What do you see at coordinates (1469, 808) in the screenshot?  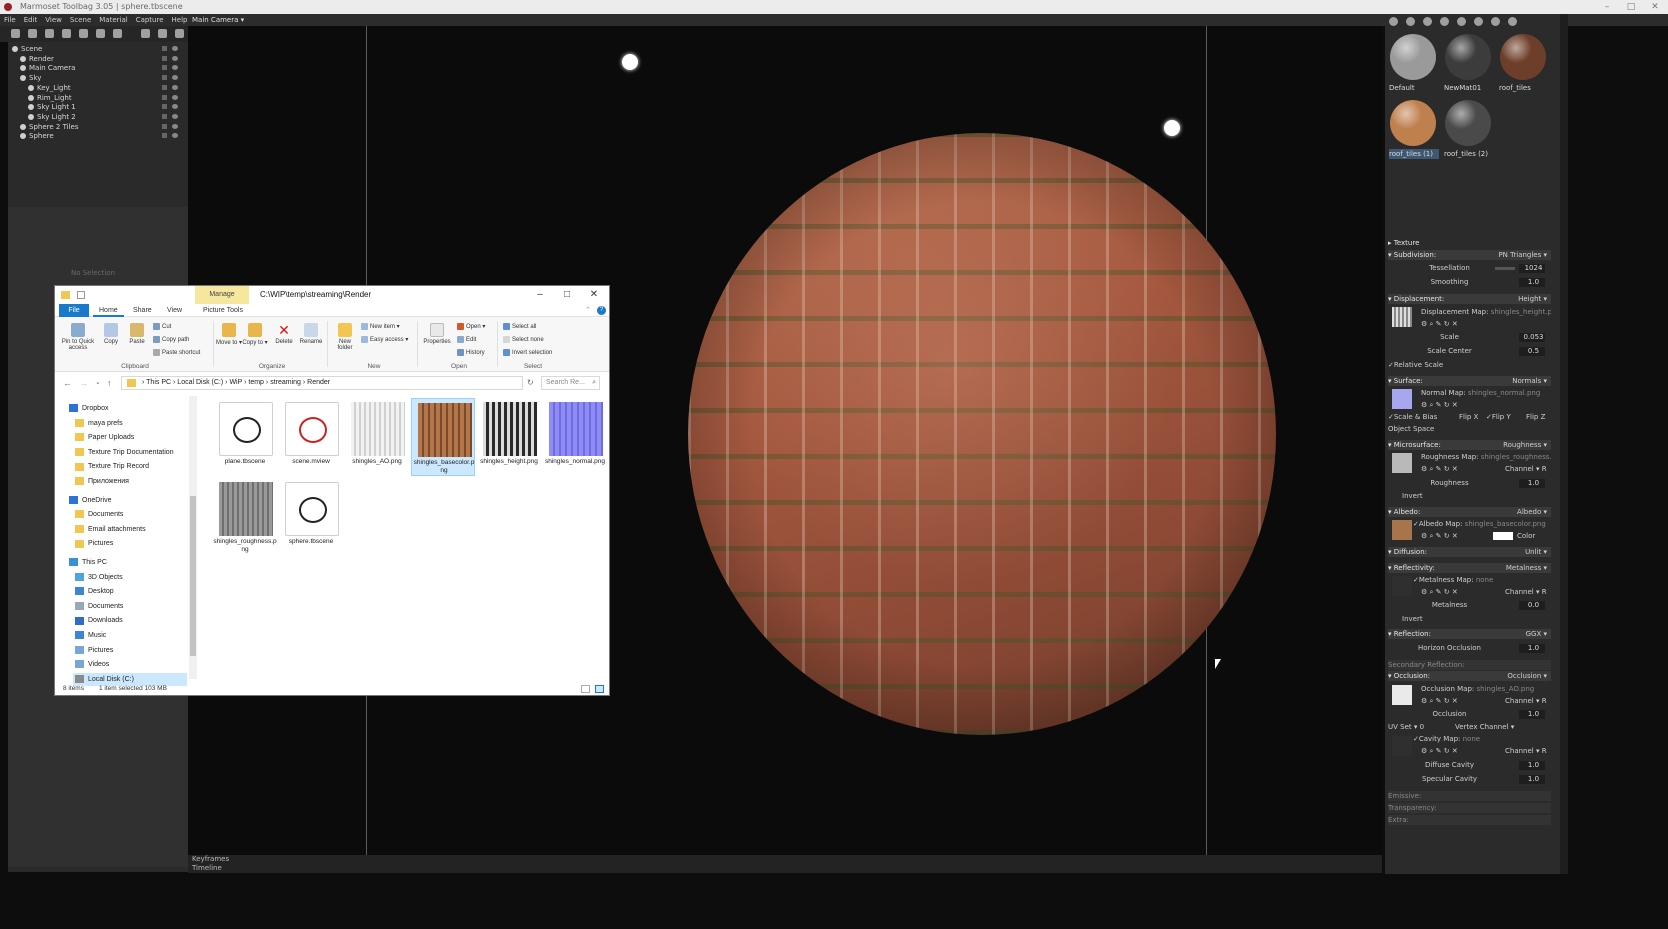 I see `transparency-section: Transparency:` at bounding box center [1469, 808].